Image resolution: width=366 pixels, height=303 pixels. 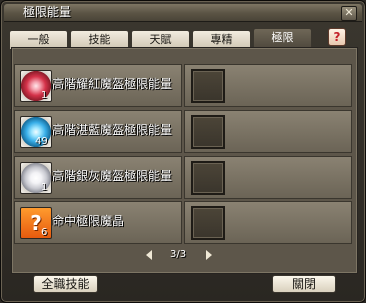 What do you see at coordinates (183, 177) in the screenshot?
I see `list-item: 1 高階銀灰魔盔極限能量` at bounding box center [183, 177].